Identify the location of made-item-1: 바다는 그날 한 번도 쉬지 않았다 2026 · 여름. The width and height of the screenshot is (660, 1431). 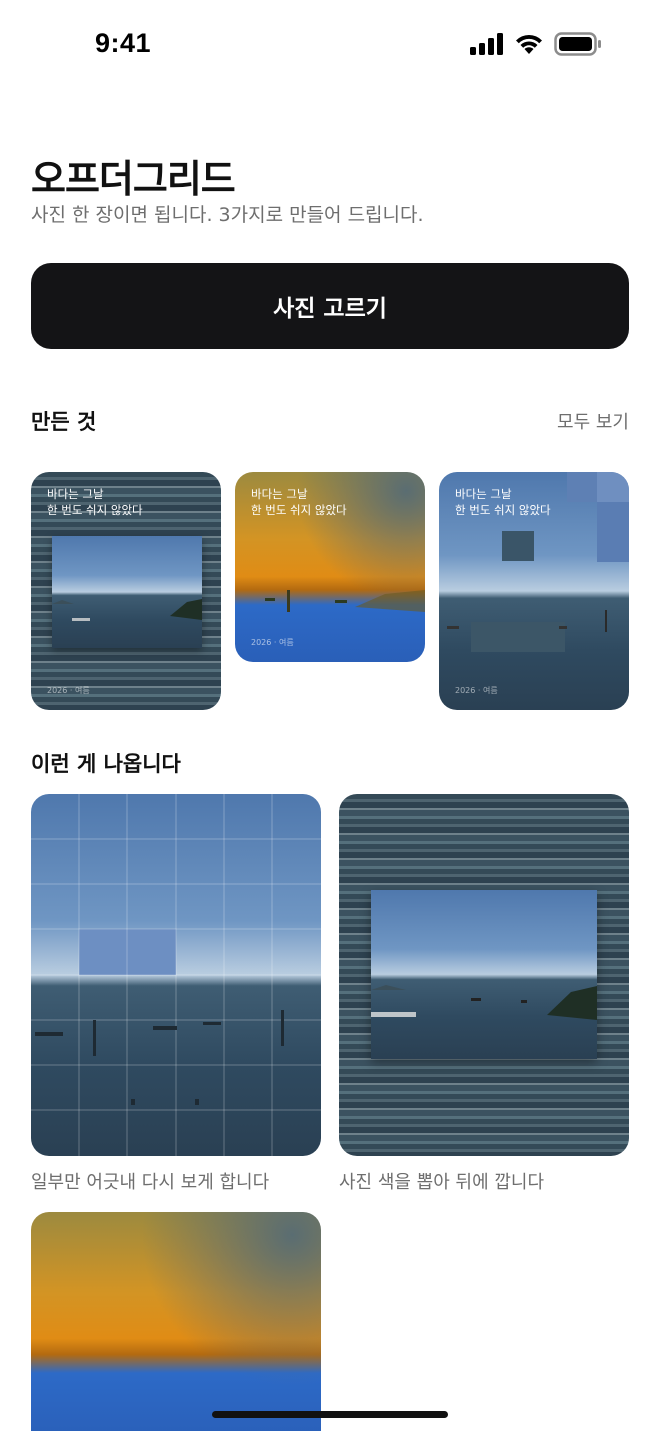
(126, 591).